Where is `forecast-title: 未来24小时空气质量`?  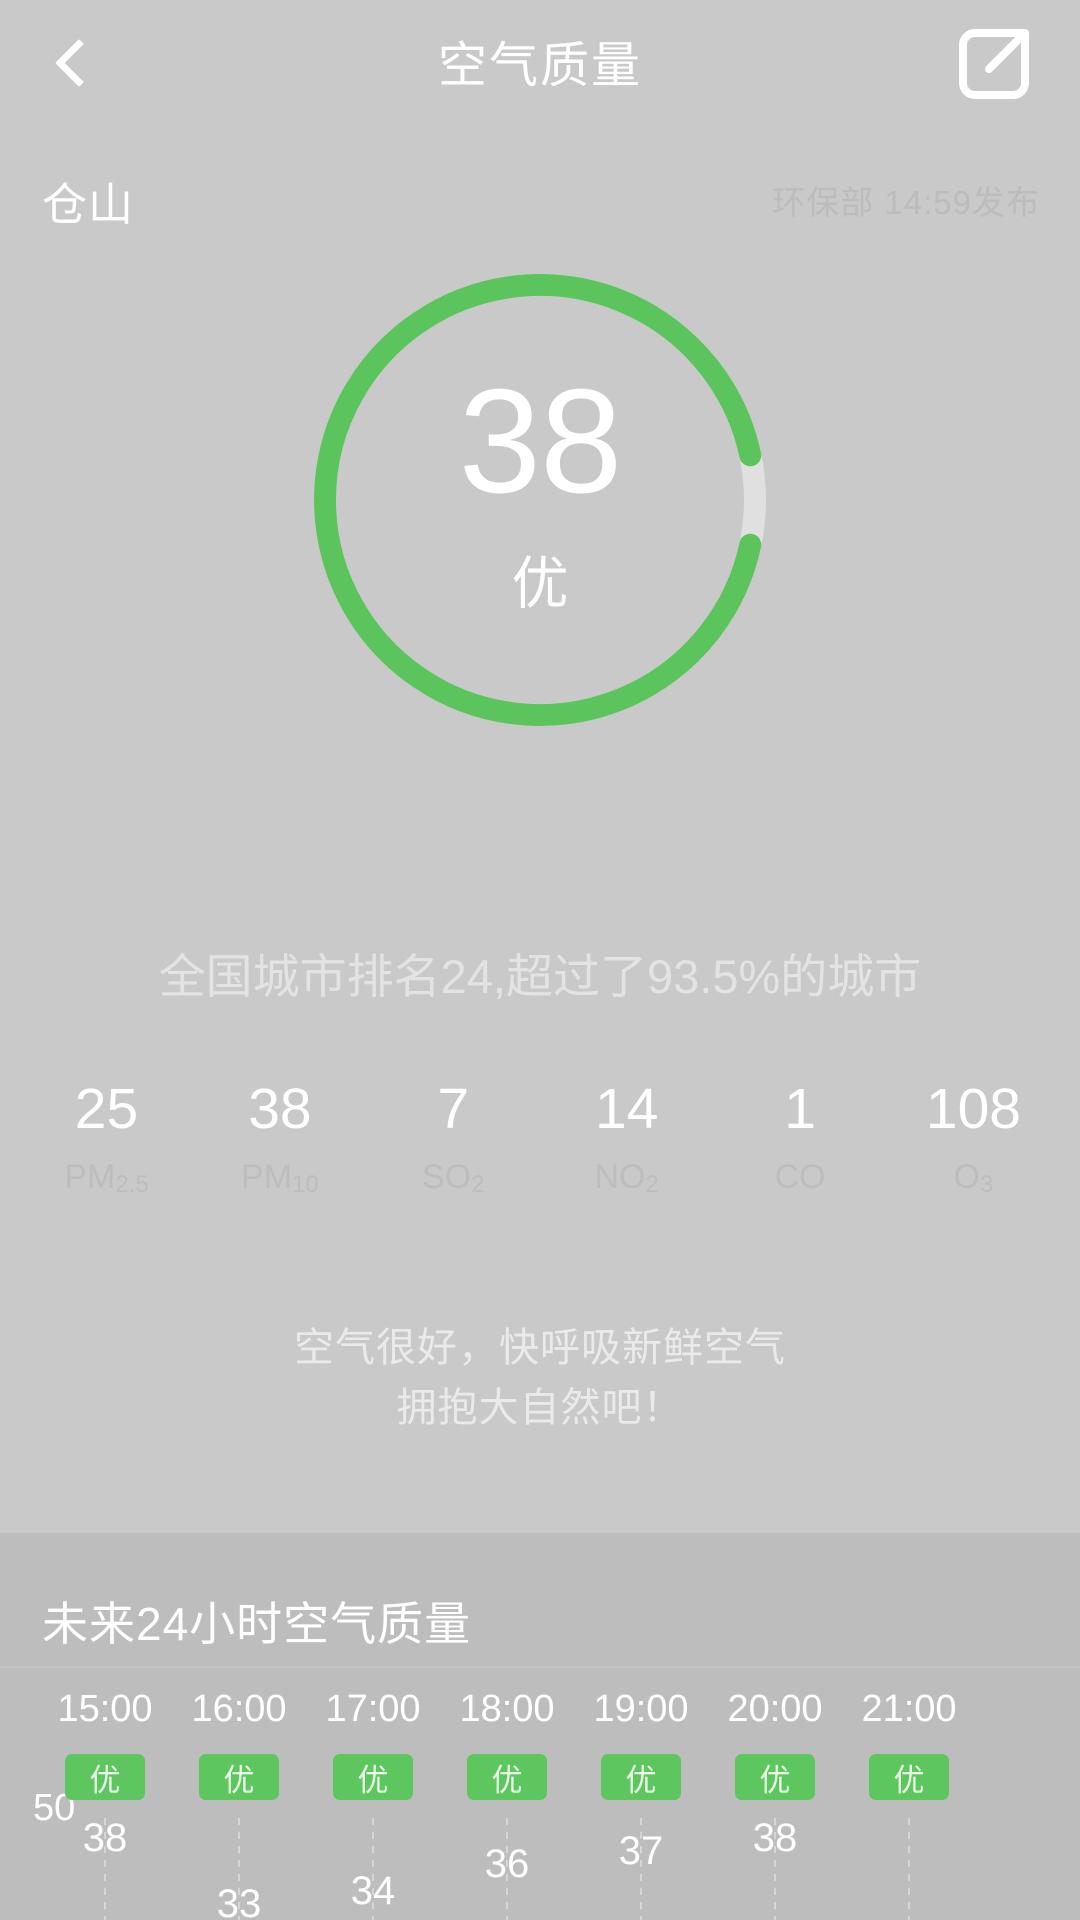
forecast-title: 未来24小时空气质量 is located at coordinates (257, 1624).